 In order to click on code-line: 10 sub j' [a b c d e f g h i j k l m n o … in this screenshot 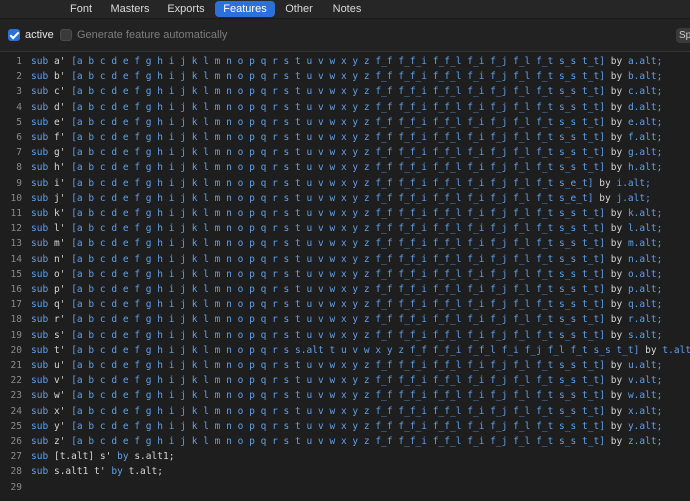, I will do `click(345, 198)`.